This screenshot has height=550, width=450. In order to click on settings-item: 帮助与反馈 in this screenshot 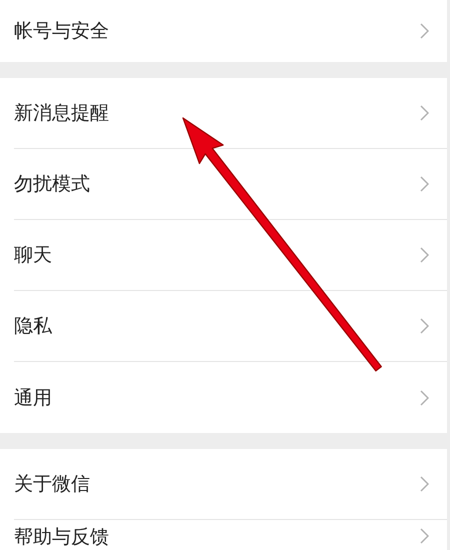, I will do `click(230, 535)`.